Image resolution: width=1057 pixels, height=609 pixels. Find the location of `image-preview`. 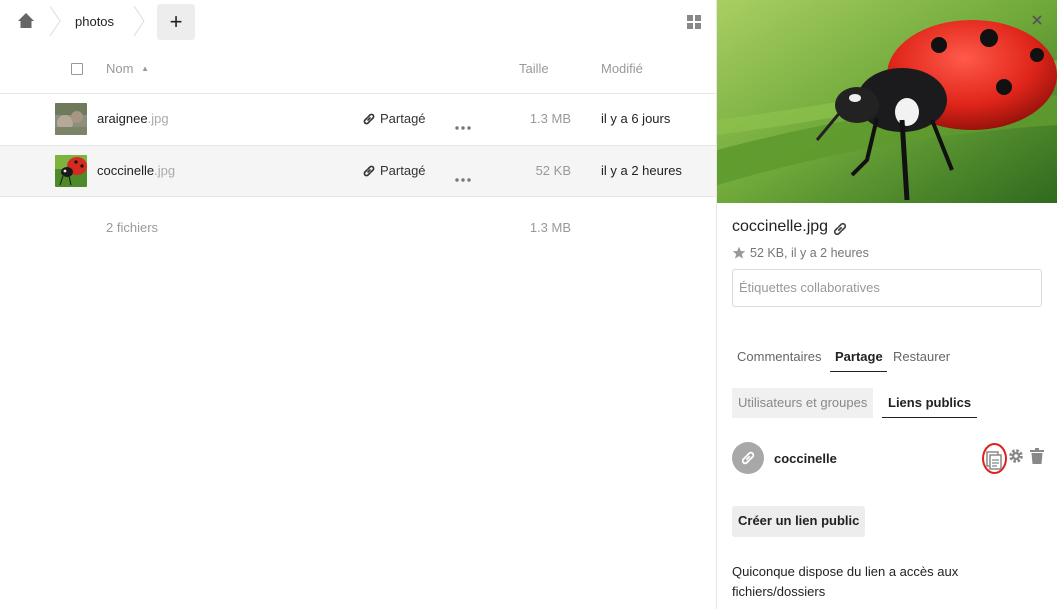

image-preview is located at coordinates (887, 101).